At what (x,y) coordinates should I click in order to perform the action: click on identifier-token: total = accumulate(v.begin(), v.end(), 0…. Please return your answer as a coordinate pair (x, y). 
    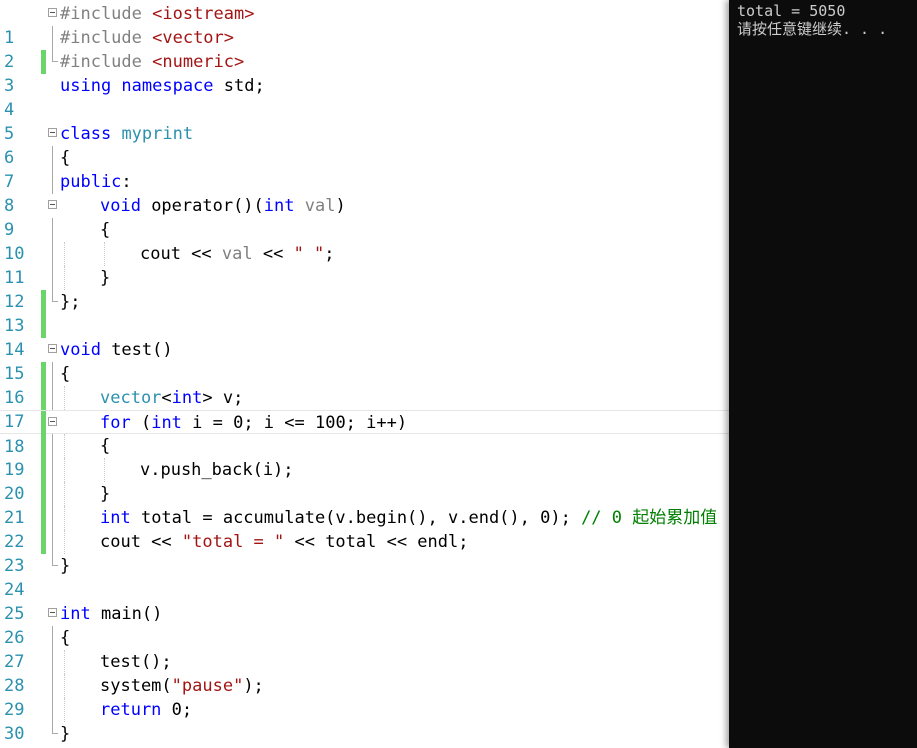
    Looking at the image, I should click on (356, 518).